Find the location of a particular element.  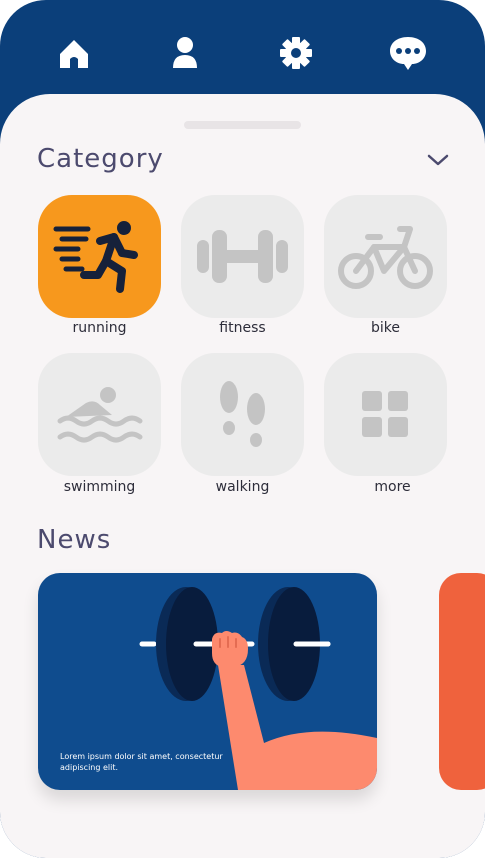

home-icon is located at coordinates (74, 54).